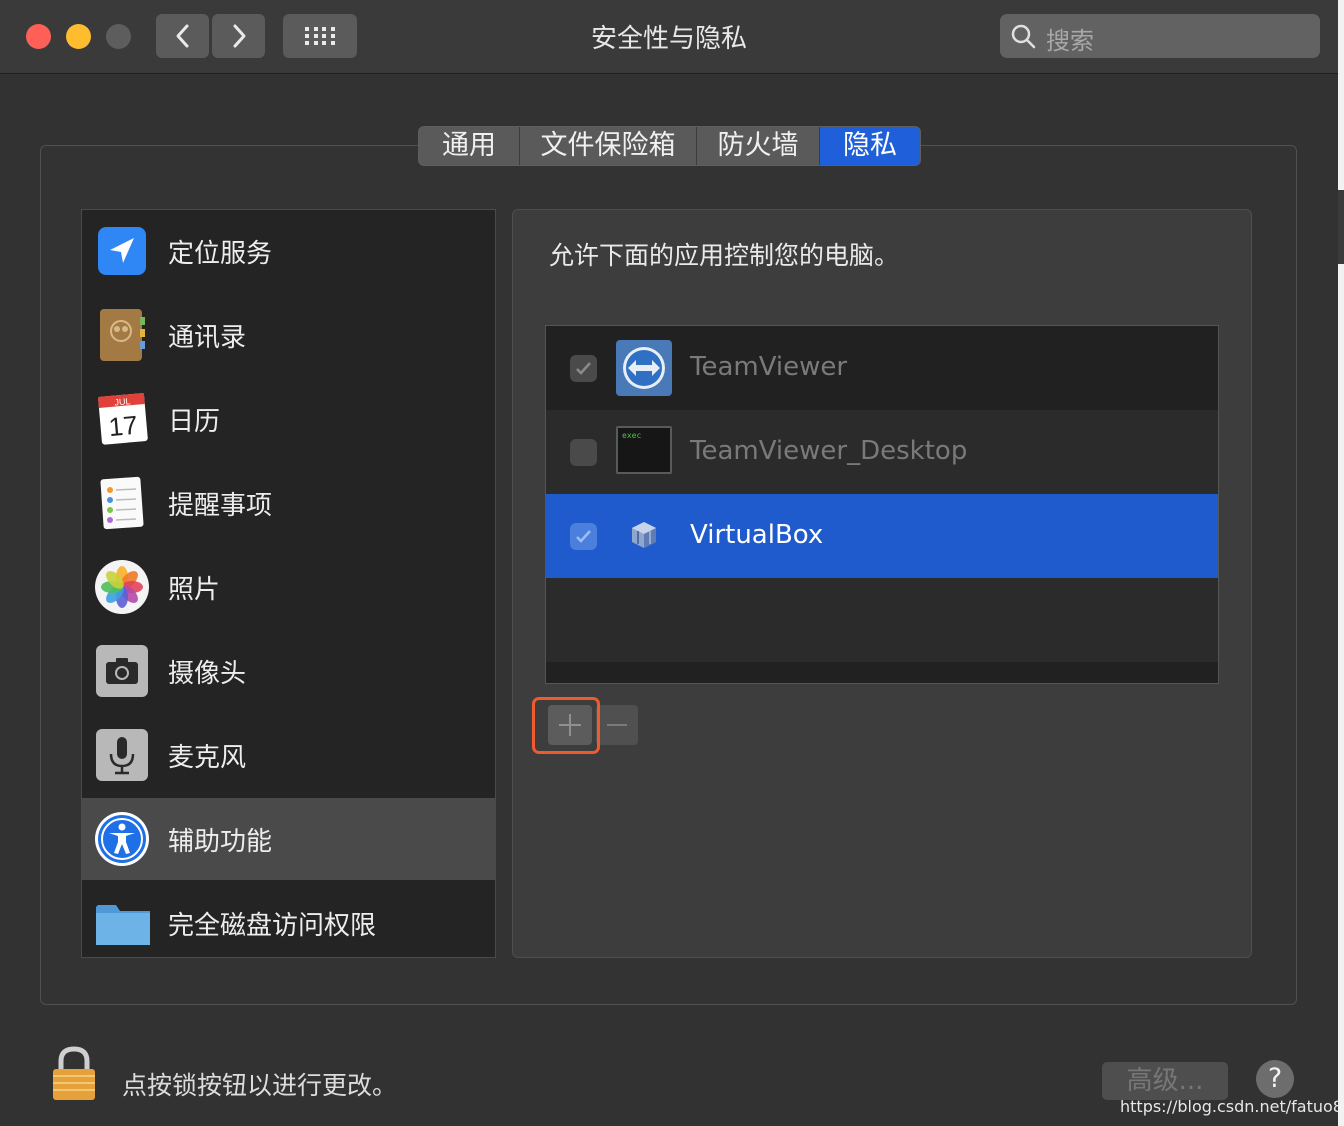 Image resolution: width=1344 pixels, height=1126 pixels. Describe the element at coordinates (122, 251) in the screenshot. I see `location-icon` at that location.